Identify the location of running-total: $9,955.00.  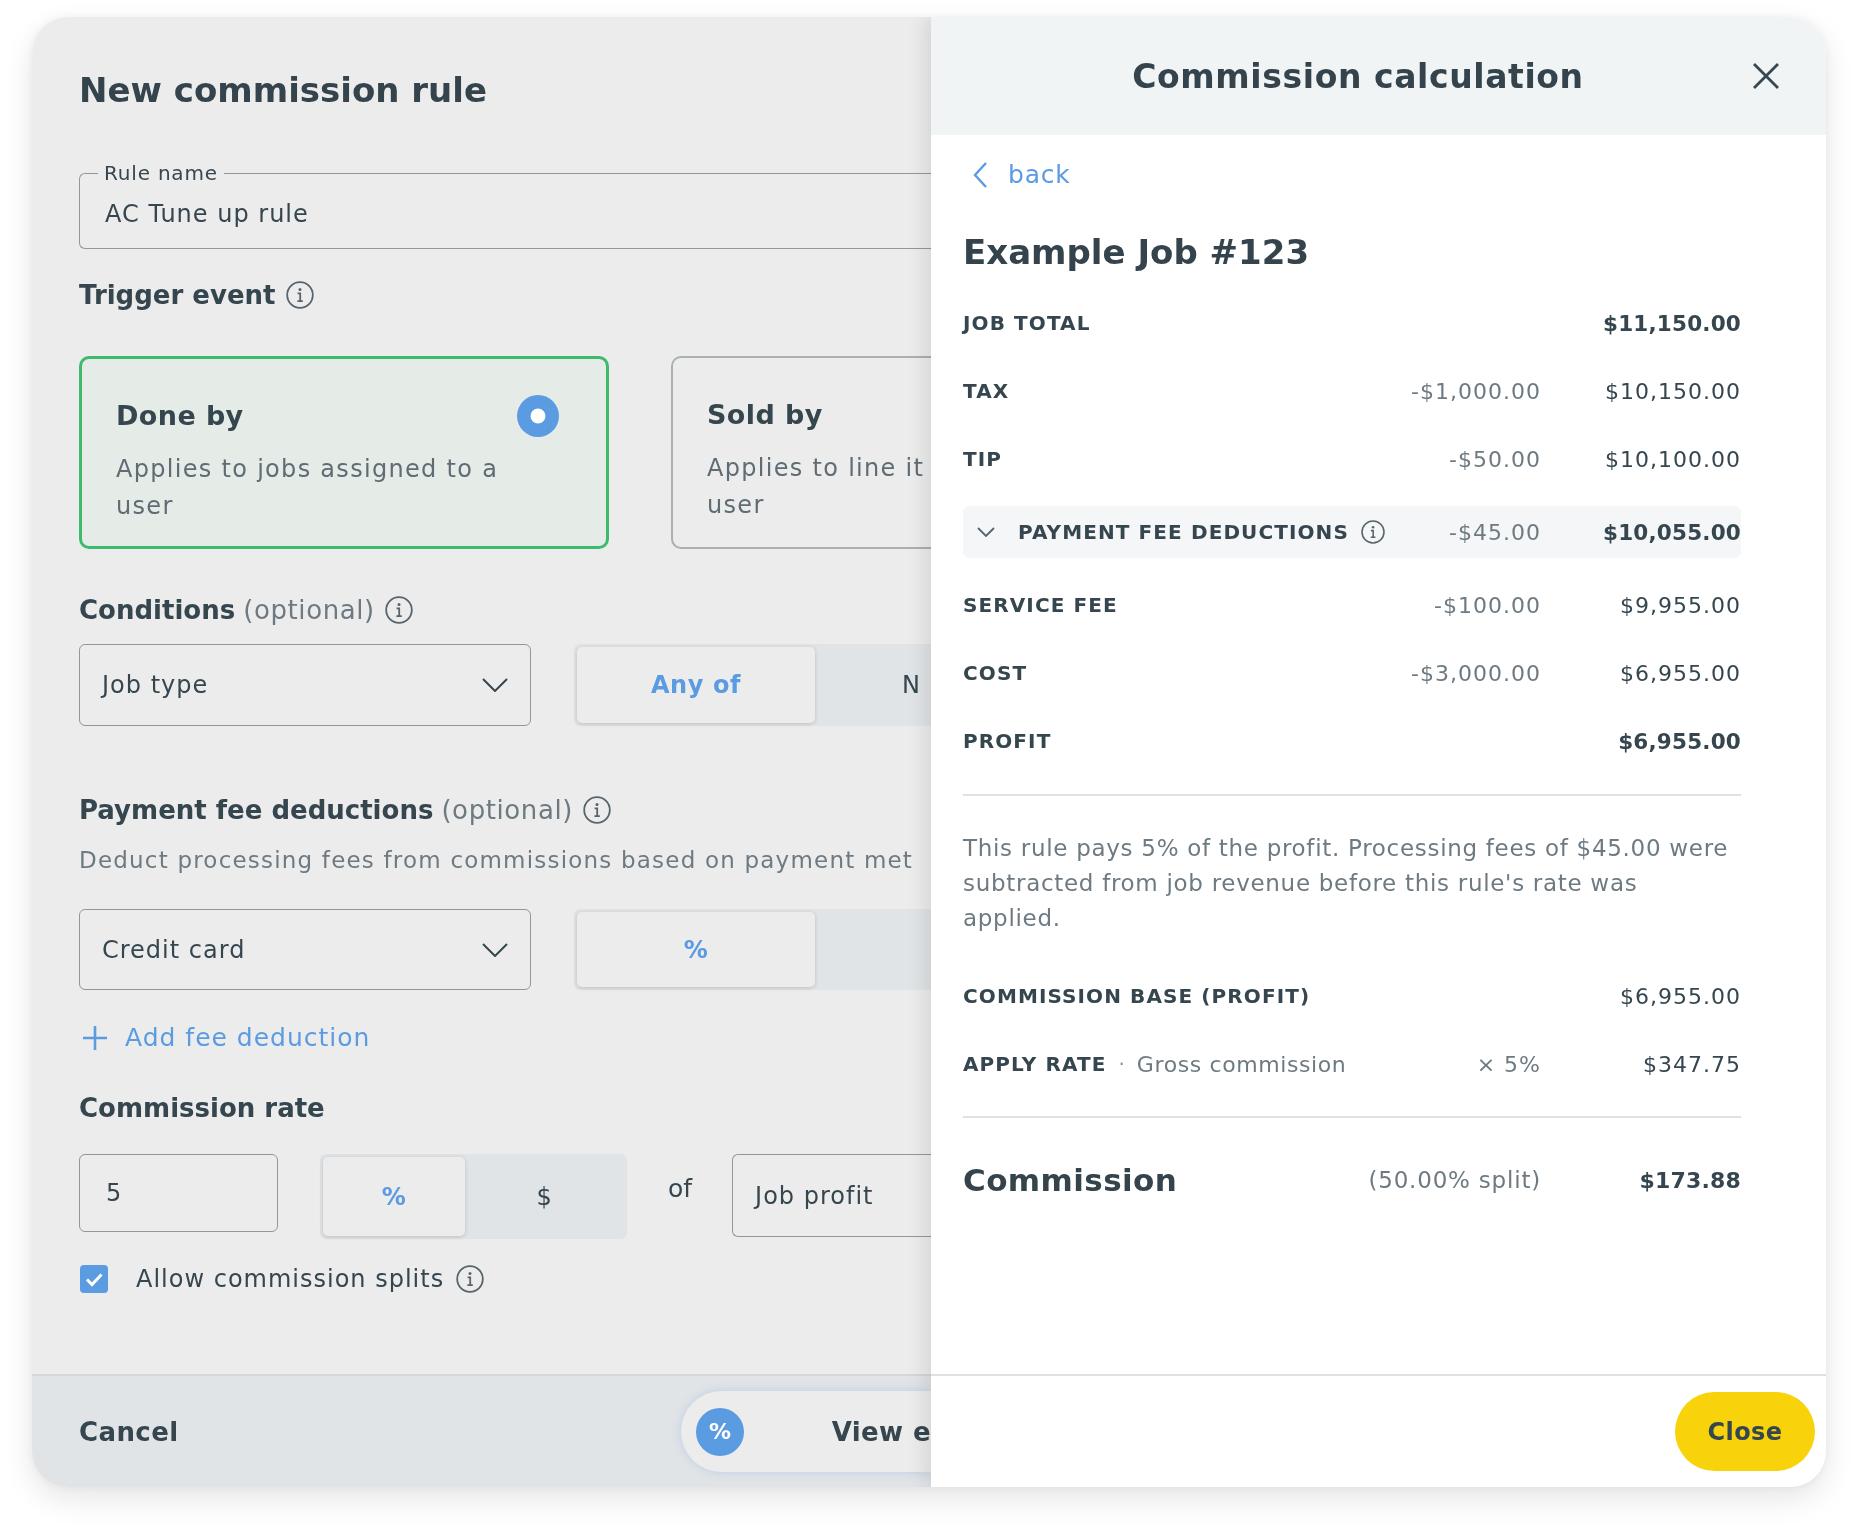
(1680, 605).